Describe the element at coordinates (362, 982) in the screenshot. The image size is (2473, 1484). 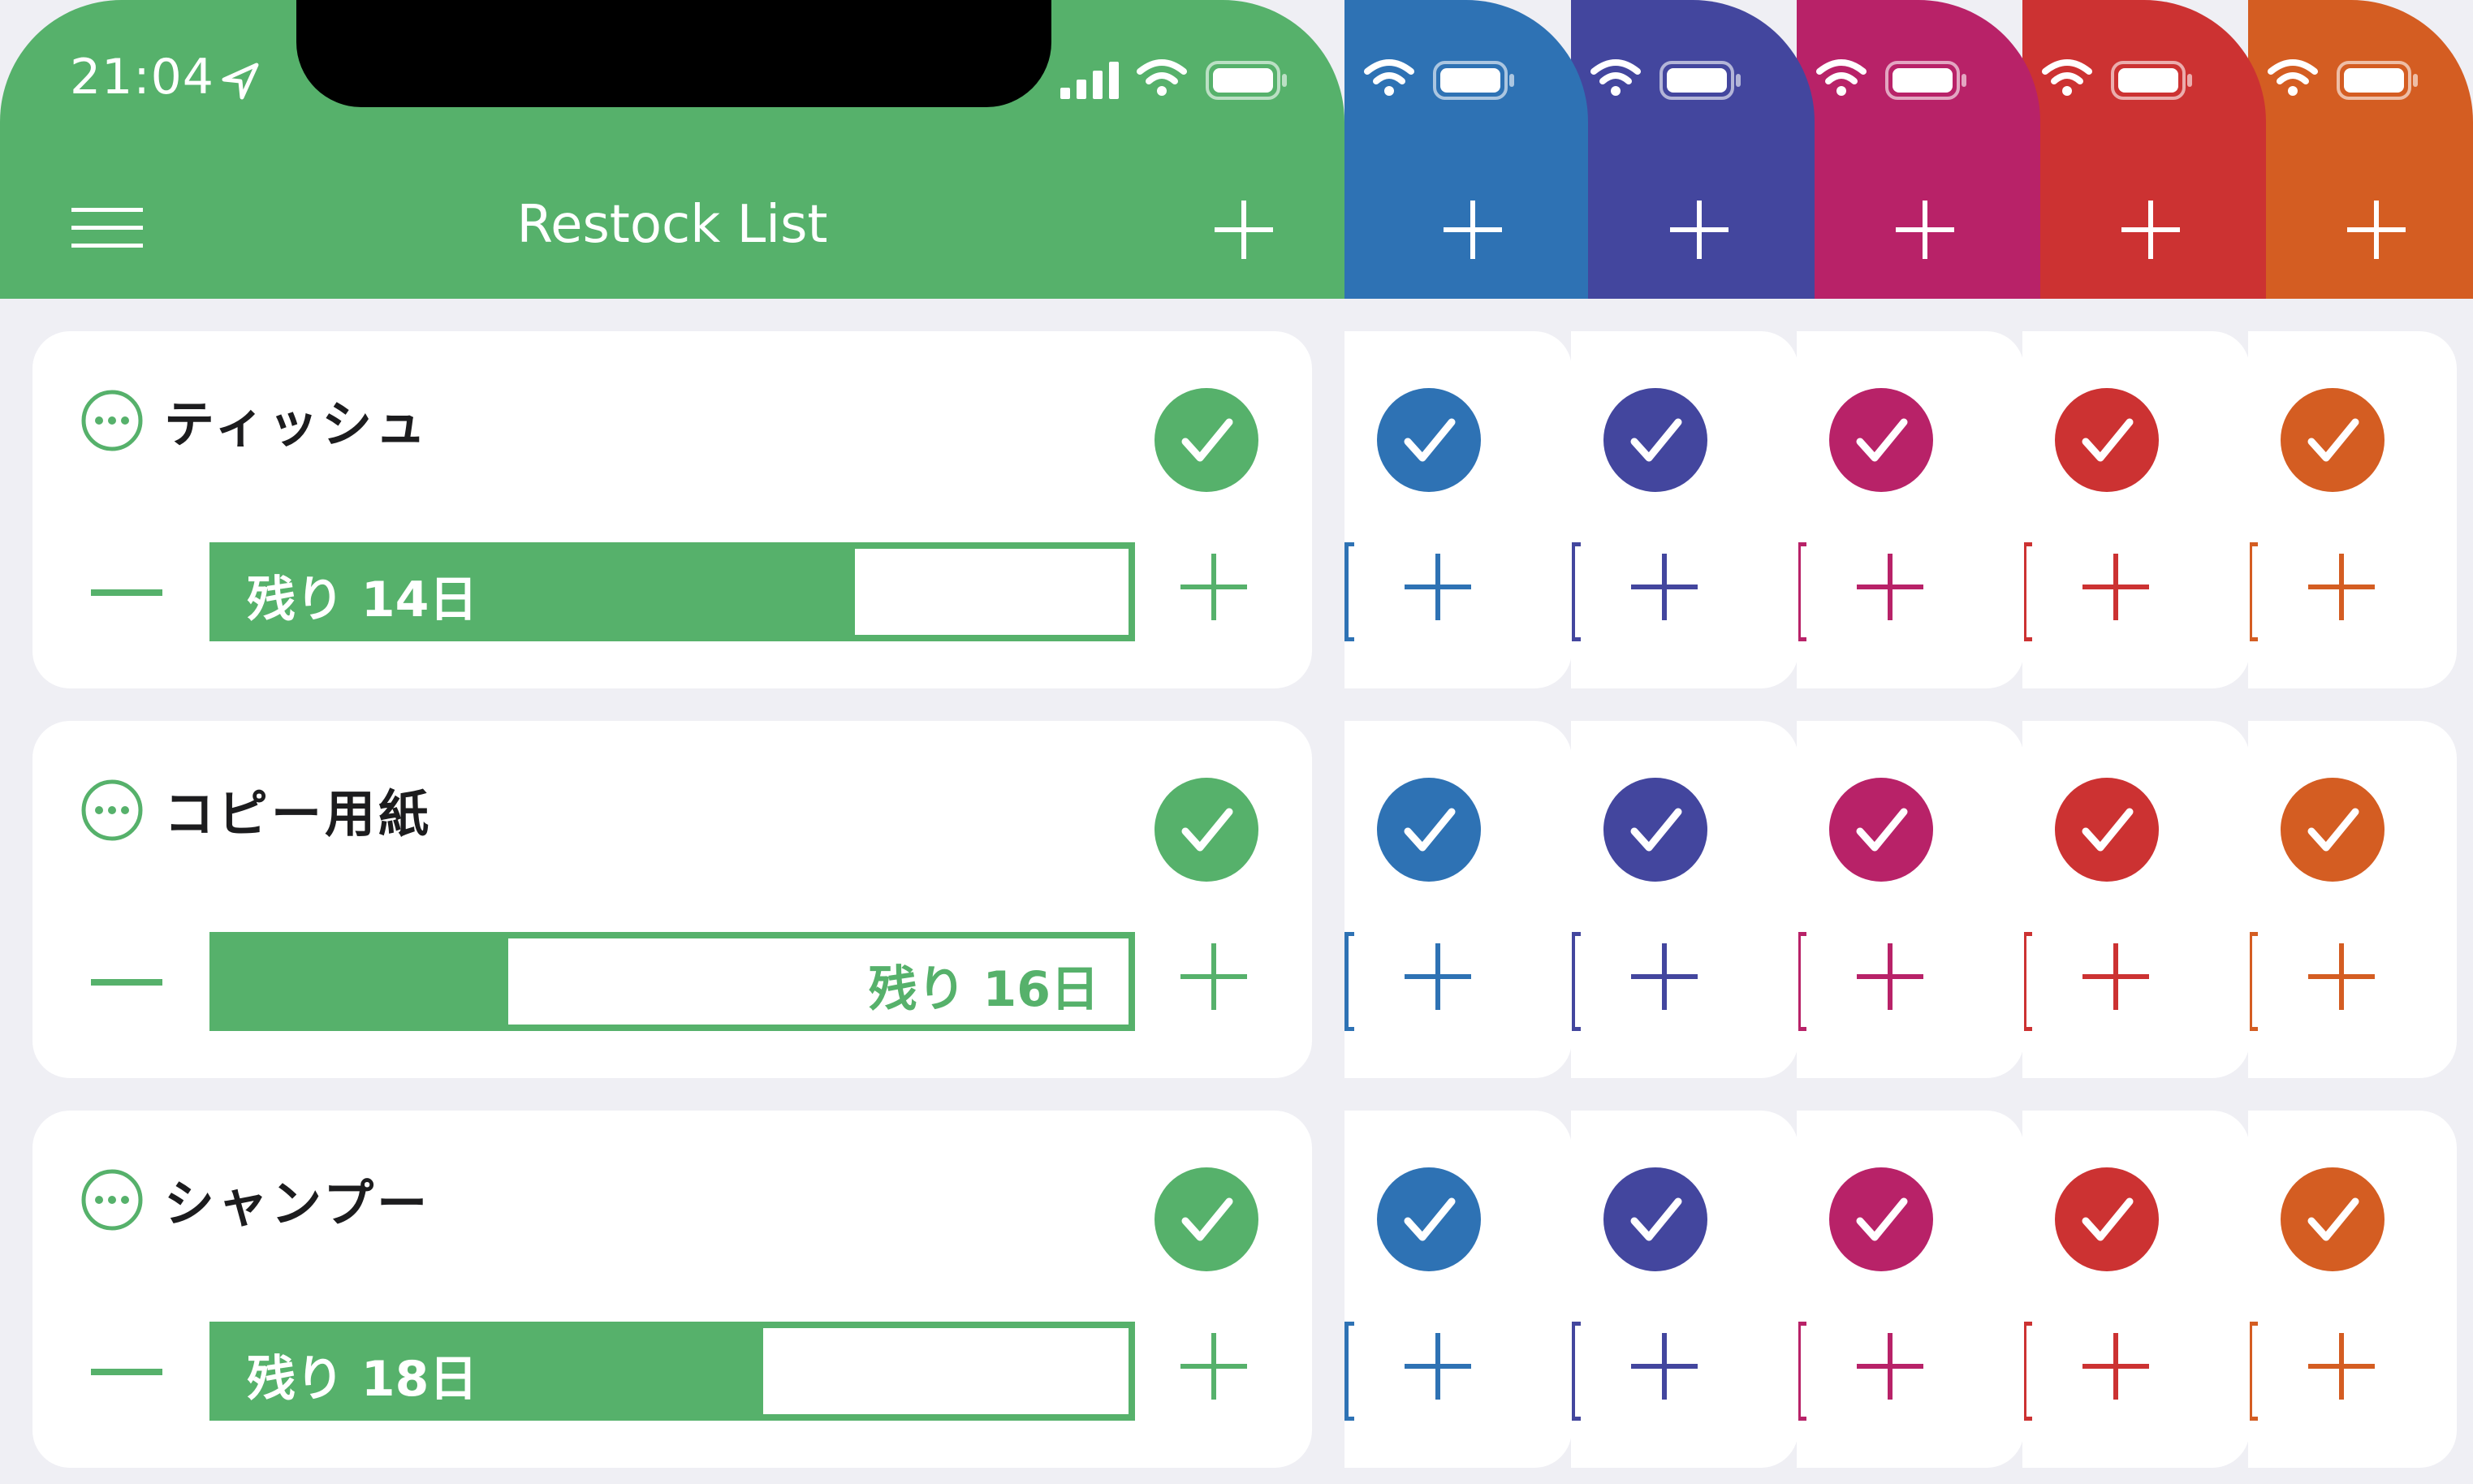
I see `remaining-progress-fill` at that location.